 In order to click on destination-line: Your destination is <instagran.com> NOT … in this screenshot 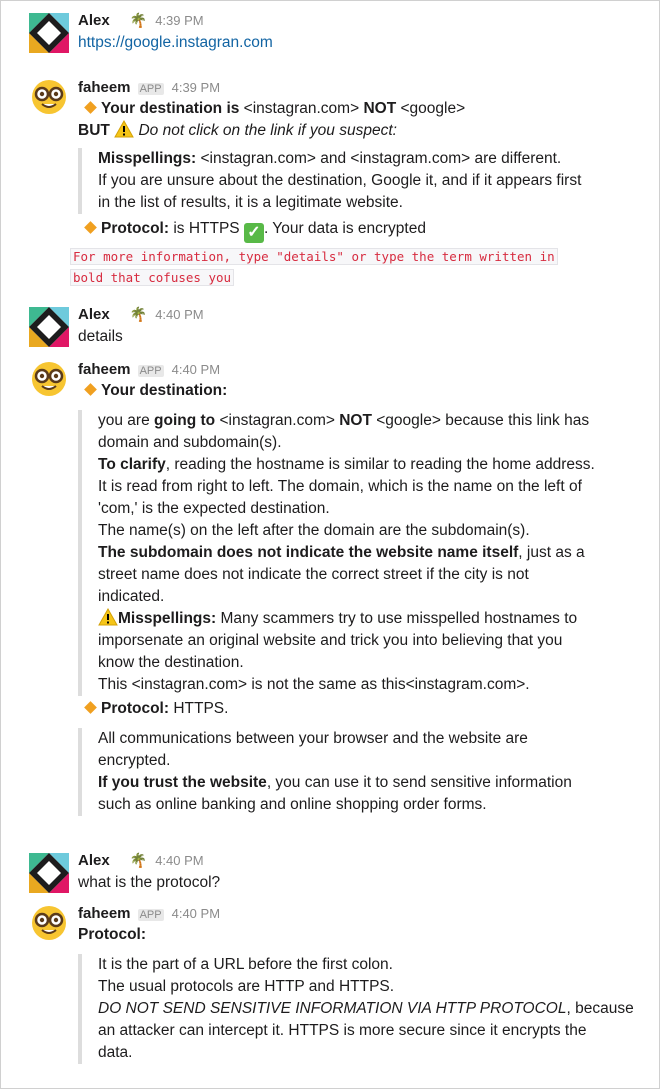, I will do `click(365, 109)`.